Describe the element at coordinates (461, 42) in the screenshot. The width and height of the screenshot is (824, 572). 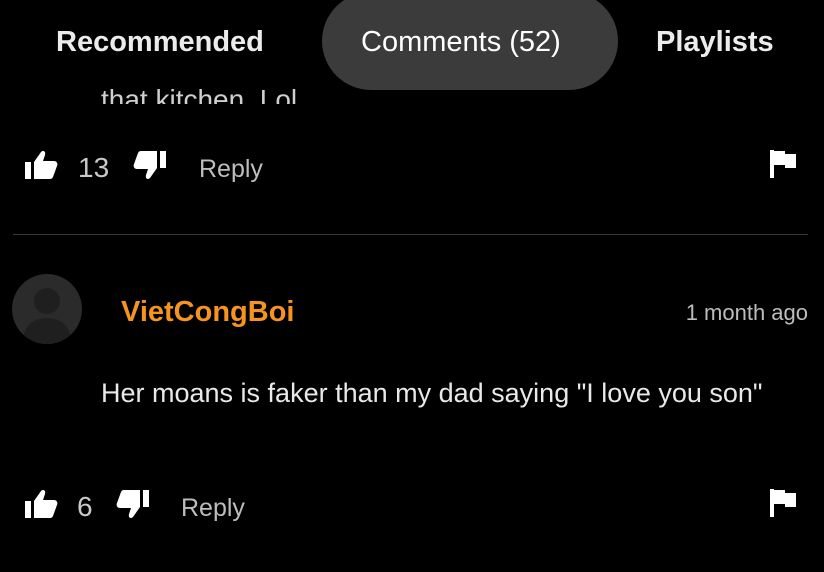
I see `tab-comments-label: Comments (52)` at that location.